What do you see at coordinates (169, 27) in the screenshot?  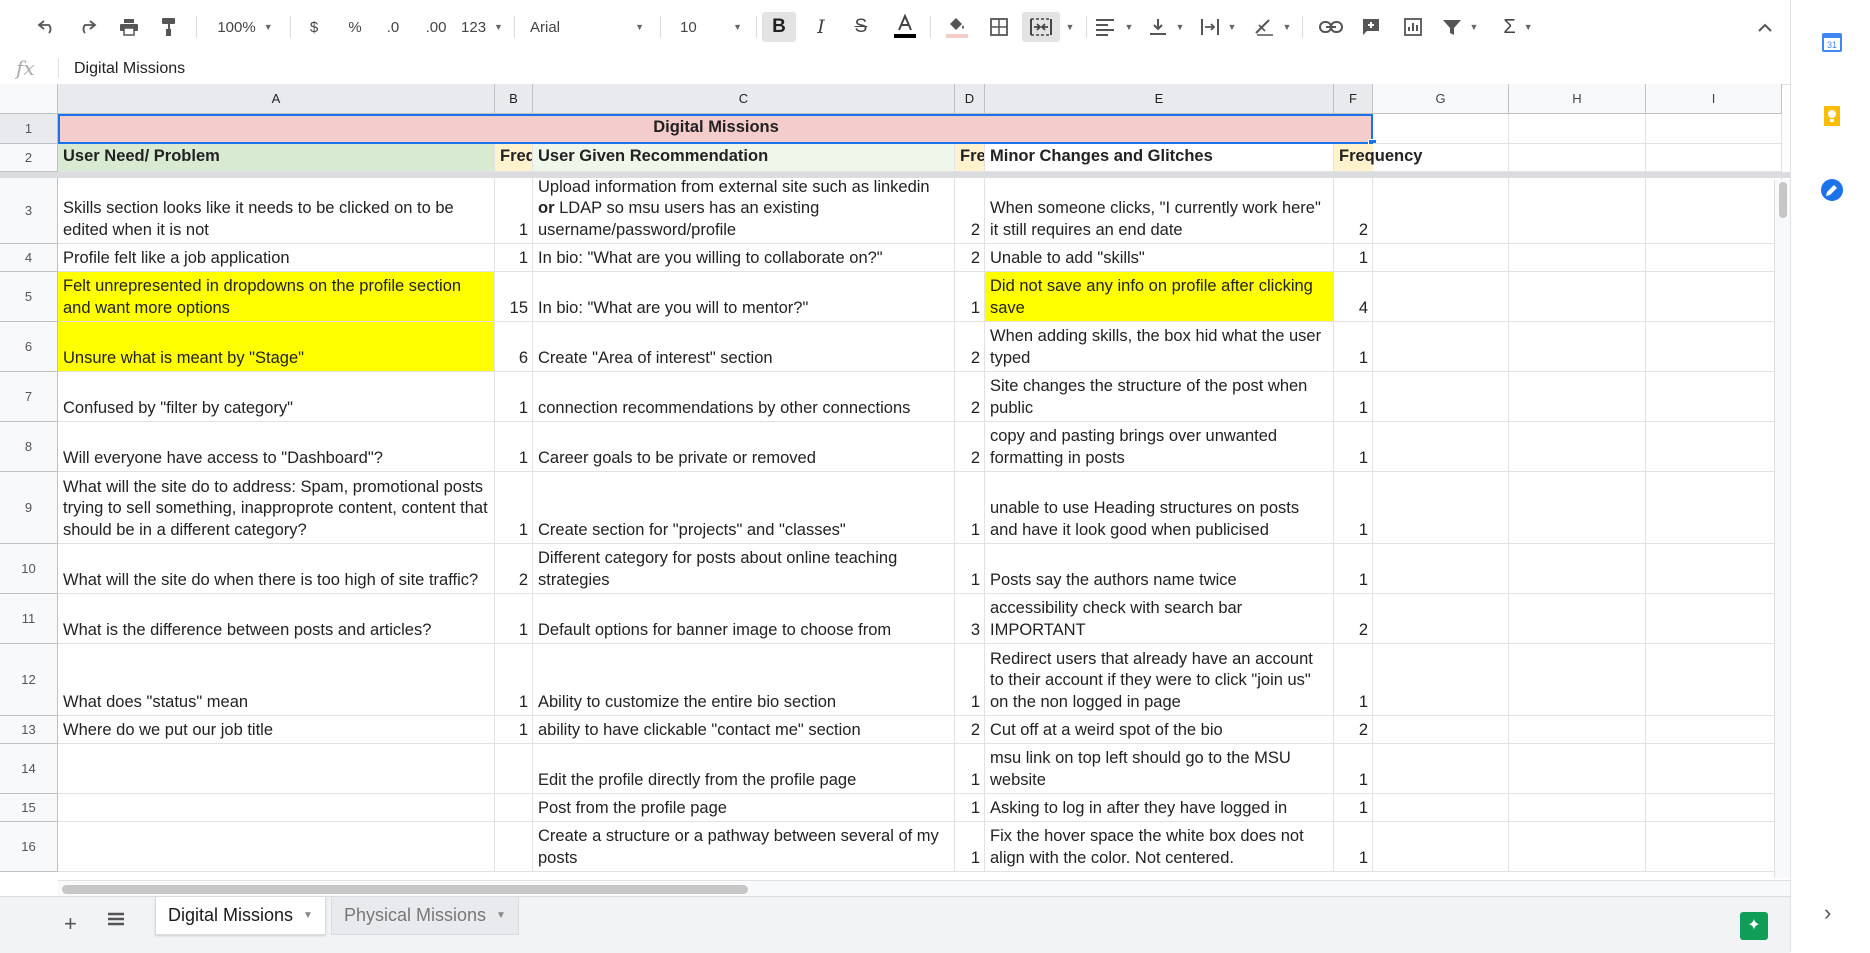 I see `paint-format-icon` at bounding box center [169, 27].